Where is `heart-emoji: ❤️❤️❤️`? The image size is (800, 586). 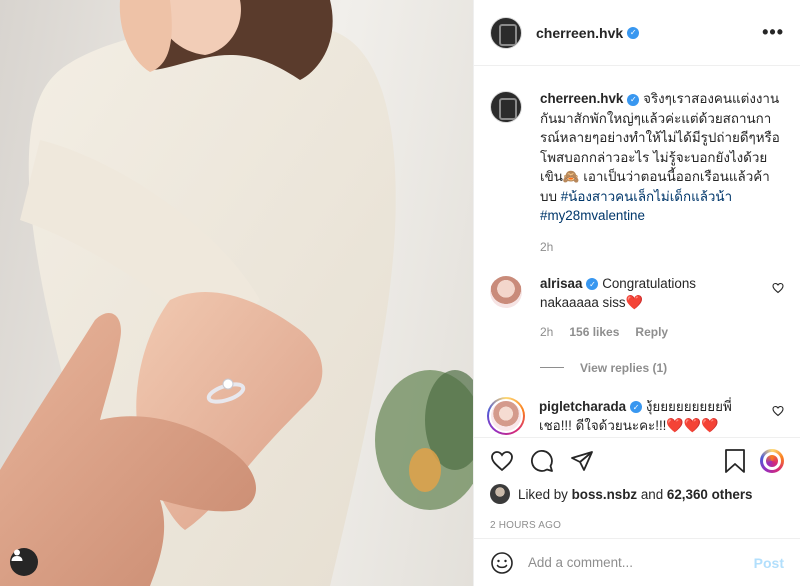
heart-emoji: ❤️❤️❤️ is located at coordinates (692, 425).